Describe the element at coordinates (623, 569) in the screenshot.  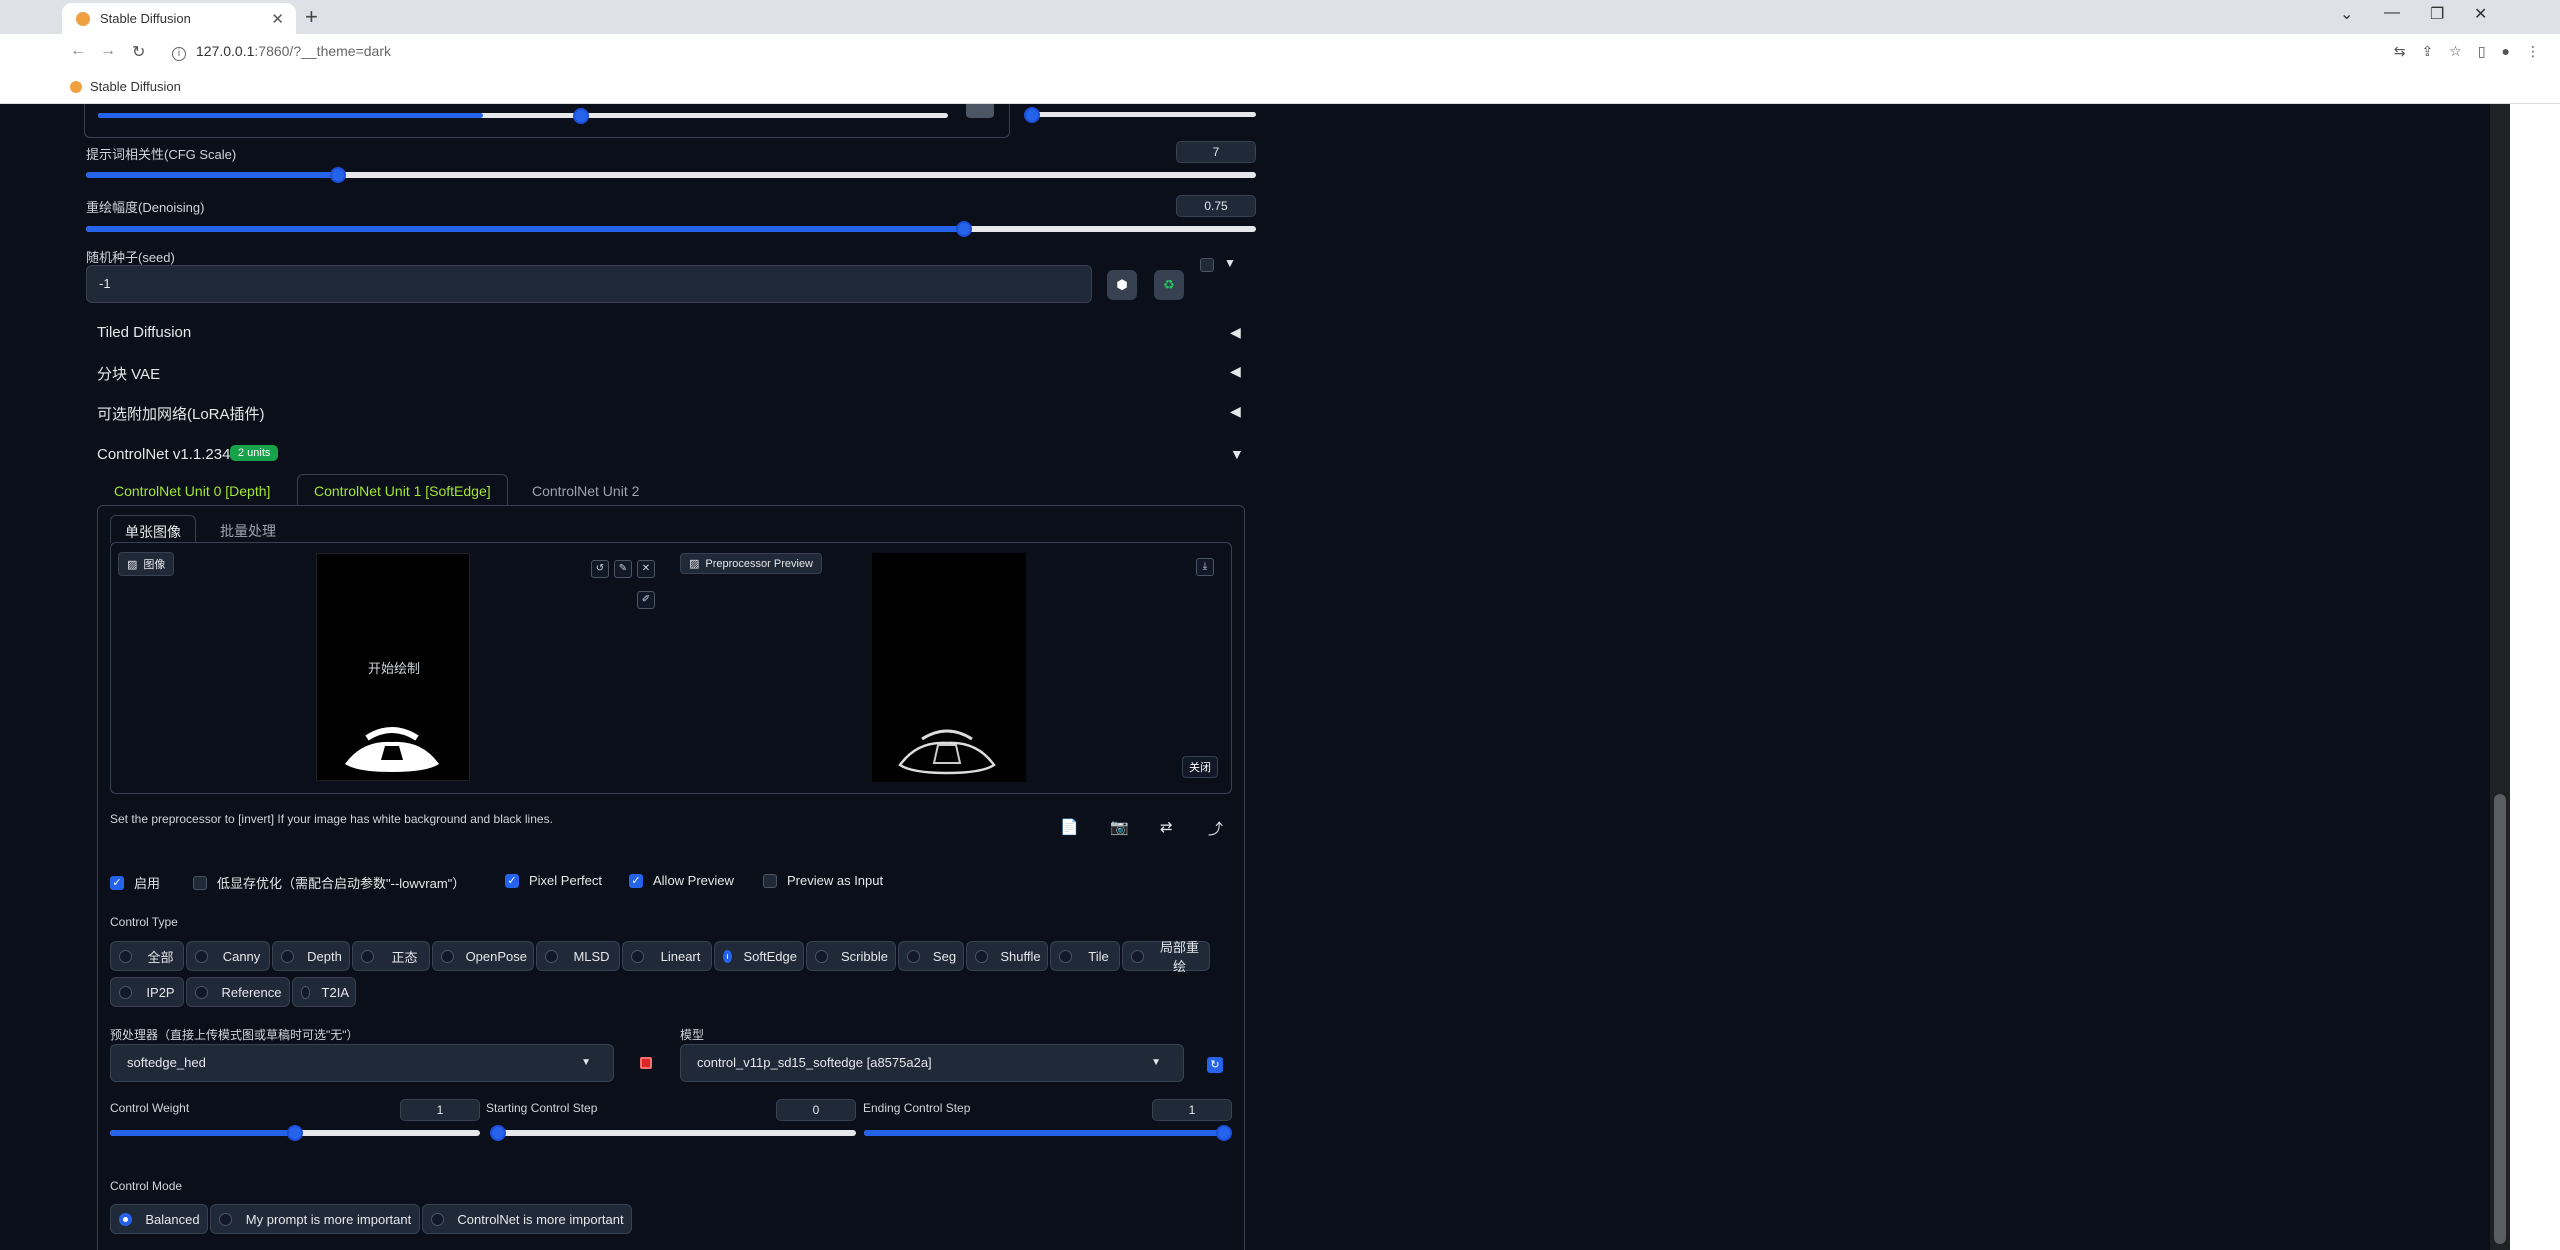
I see `edit-icon: ✎` at that location.